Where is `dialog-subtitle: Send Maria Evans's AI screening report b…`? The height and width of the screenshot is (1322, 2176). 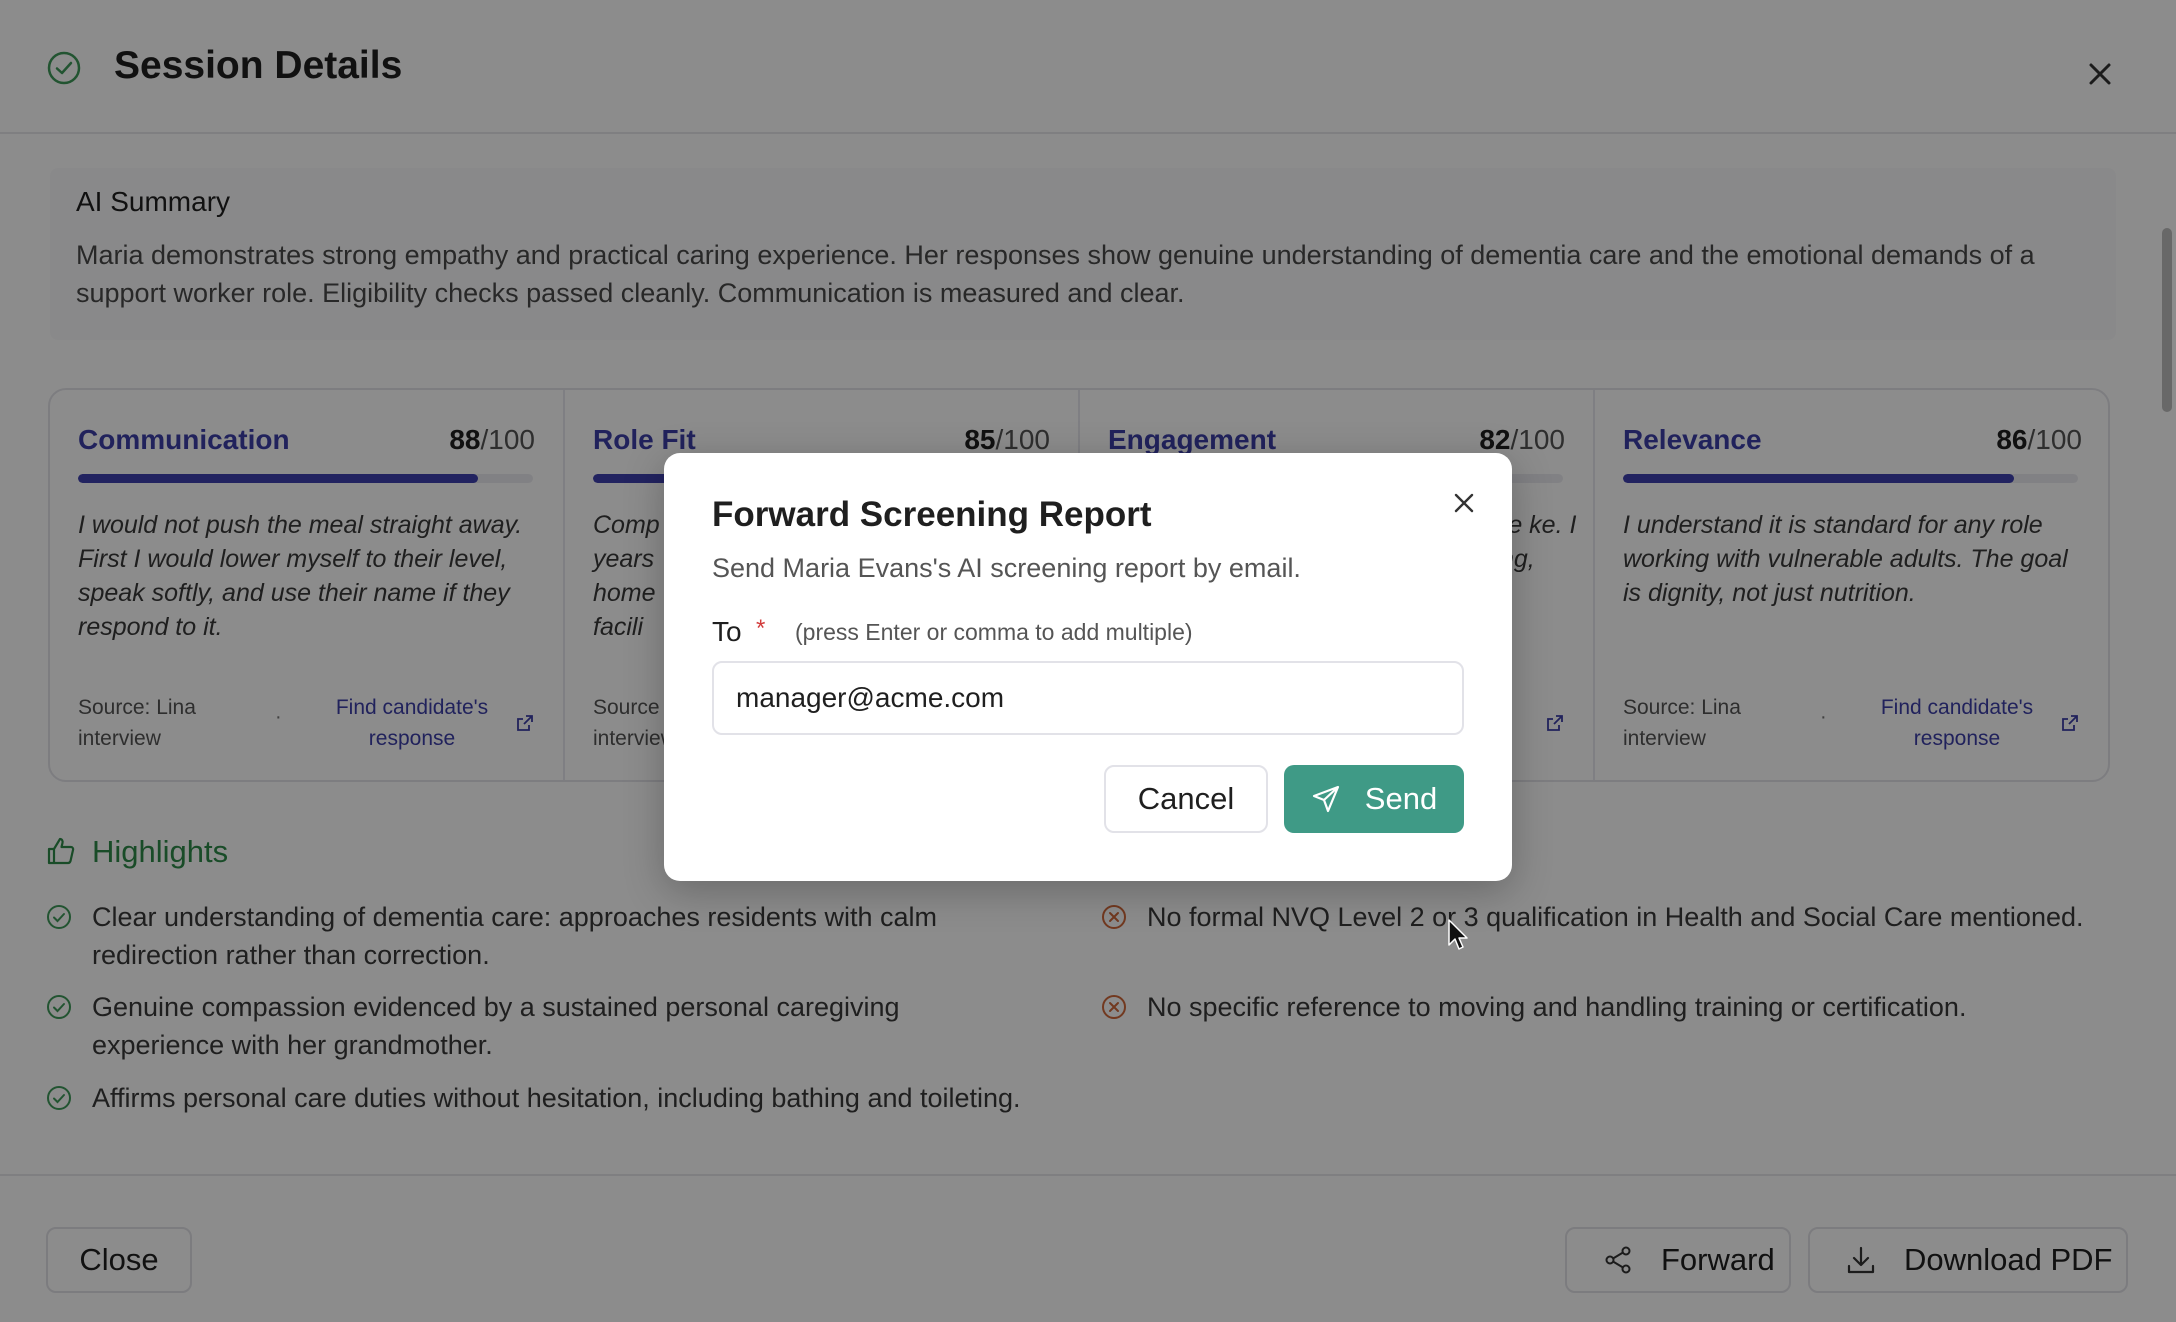 dialog-subtitle: Send Maria Evans's AI screening report b… is located at coordinates (1006, 568).